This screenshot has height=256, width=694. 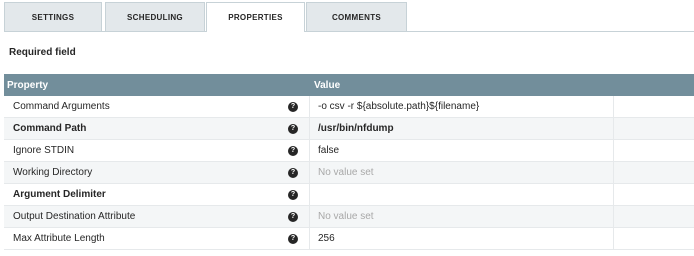 What do you see at coordinates (349, 195) in the screenshot?
I see `table-row: Argument Delimiter ?` at bounding box center [349, 195].